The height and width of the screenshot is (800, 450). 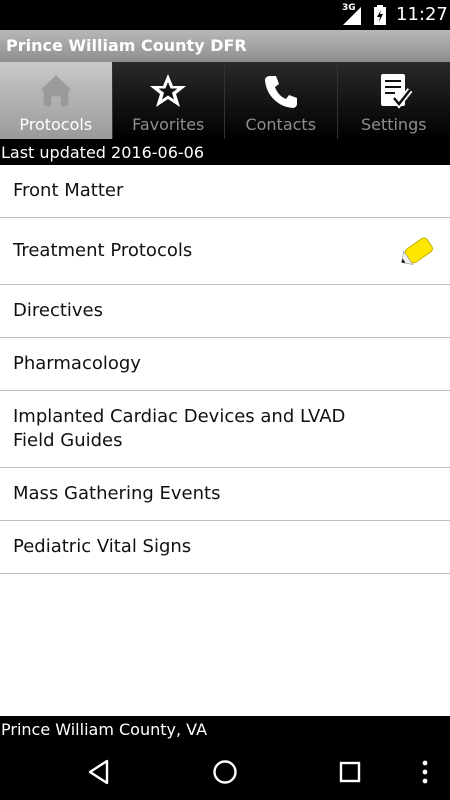 What do you see at coordinates (225, 364) in the screenshot?
I see `list-item-pharmacology: Pharmacology` at bounding box center [225, 364].